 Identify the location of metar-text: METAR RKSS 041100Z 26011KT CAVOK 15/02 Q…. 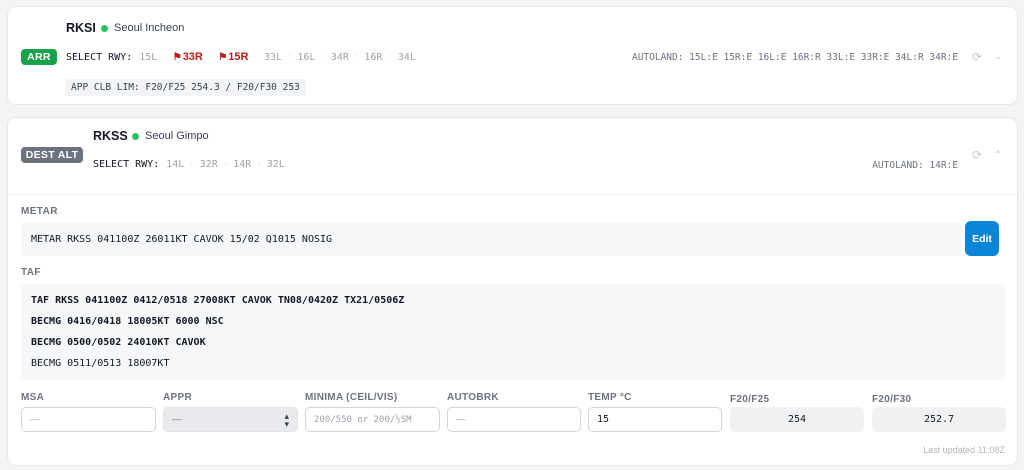
(182, 239).